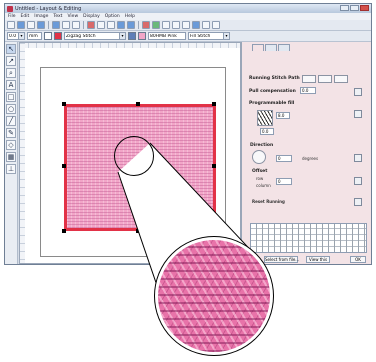 The width and height of the screenshot is (376, 362). Describe the element at coordinates (11, 25) in the screenshot. I see `new-icon` at that location.